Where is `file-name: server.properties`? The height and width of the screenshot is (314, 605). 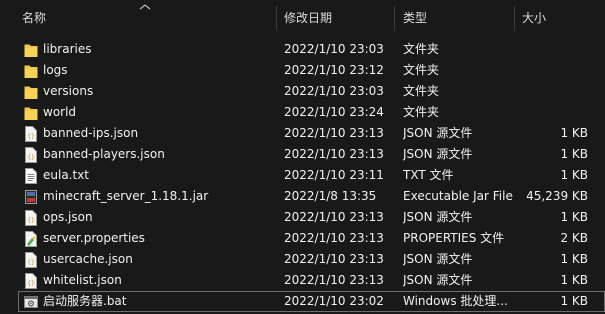 file-name: server.properties is located at coordinates (94, 238).